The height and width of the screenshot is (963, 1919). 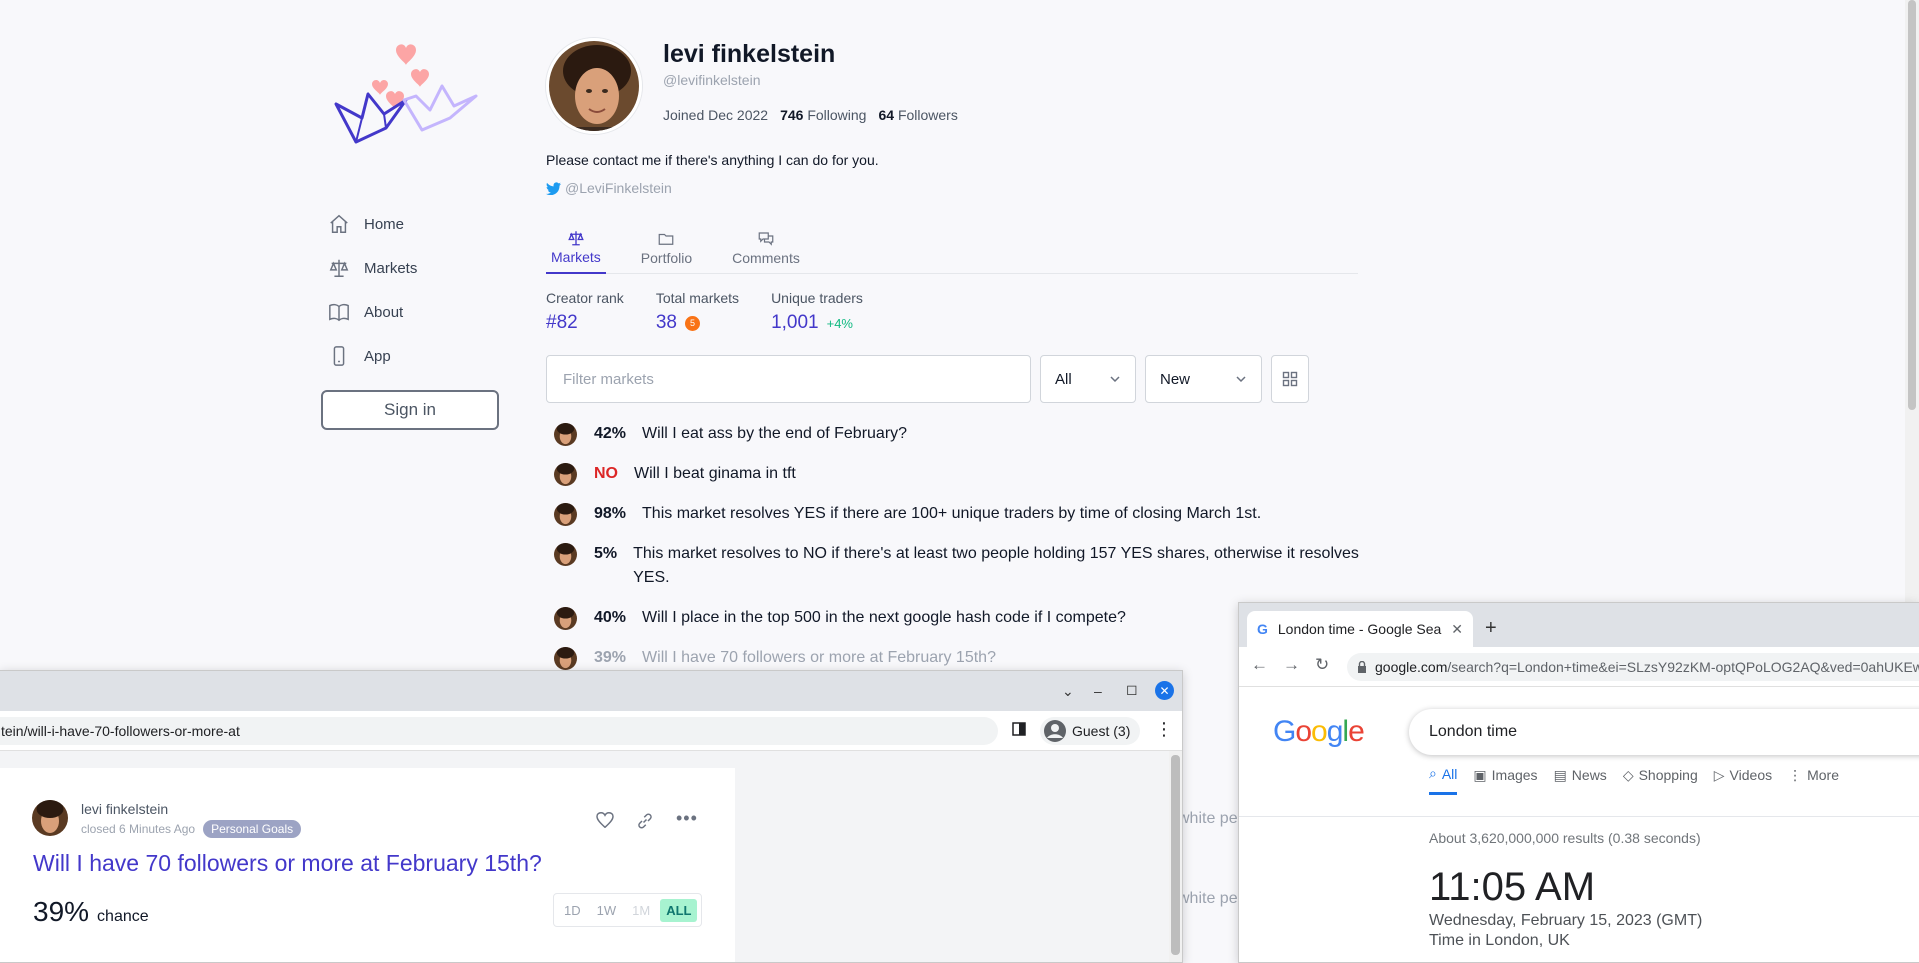 What do you see at coordinates (606, 553) in the screenshot?
I see `market-probability: 5%` at bounding box center [606, 553].